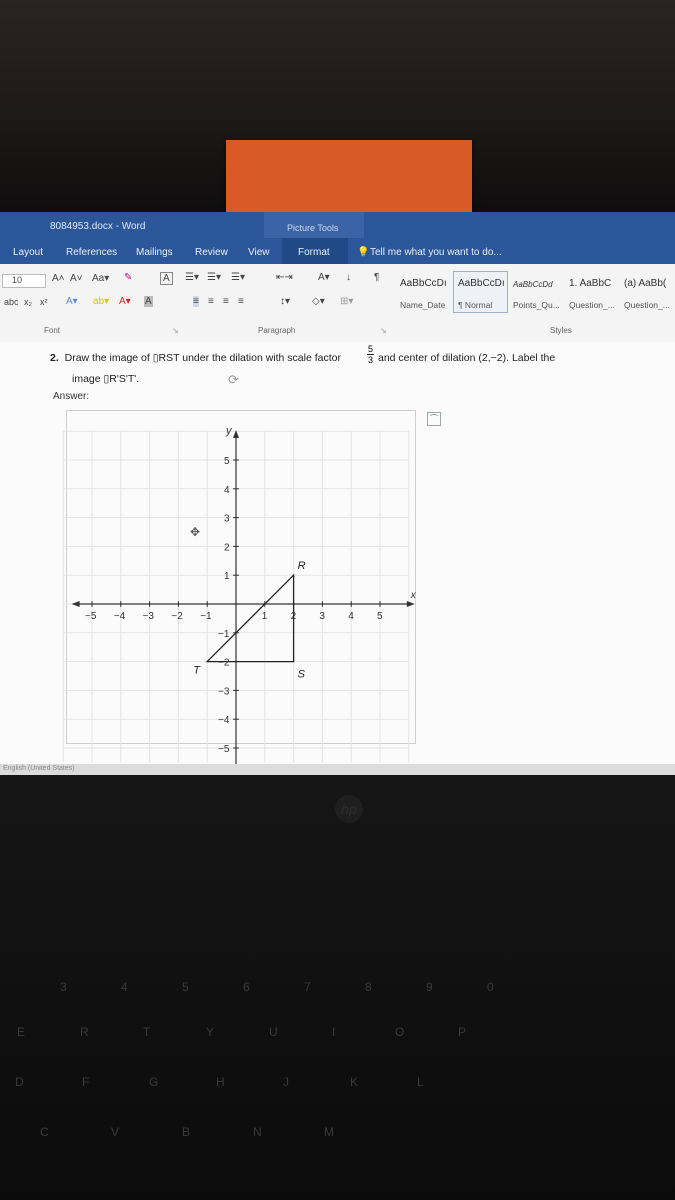 The image size is (675, 1200). Describe the element at coordinates (363, 252) in the screenshot. I see `lightbulb-icon: 💡` at that location.